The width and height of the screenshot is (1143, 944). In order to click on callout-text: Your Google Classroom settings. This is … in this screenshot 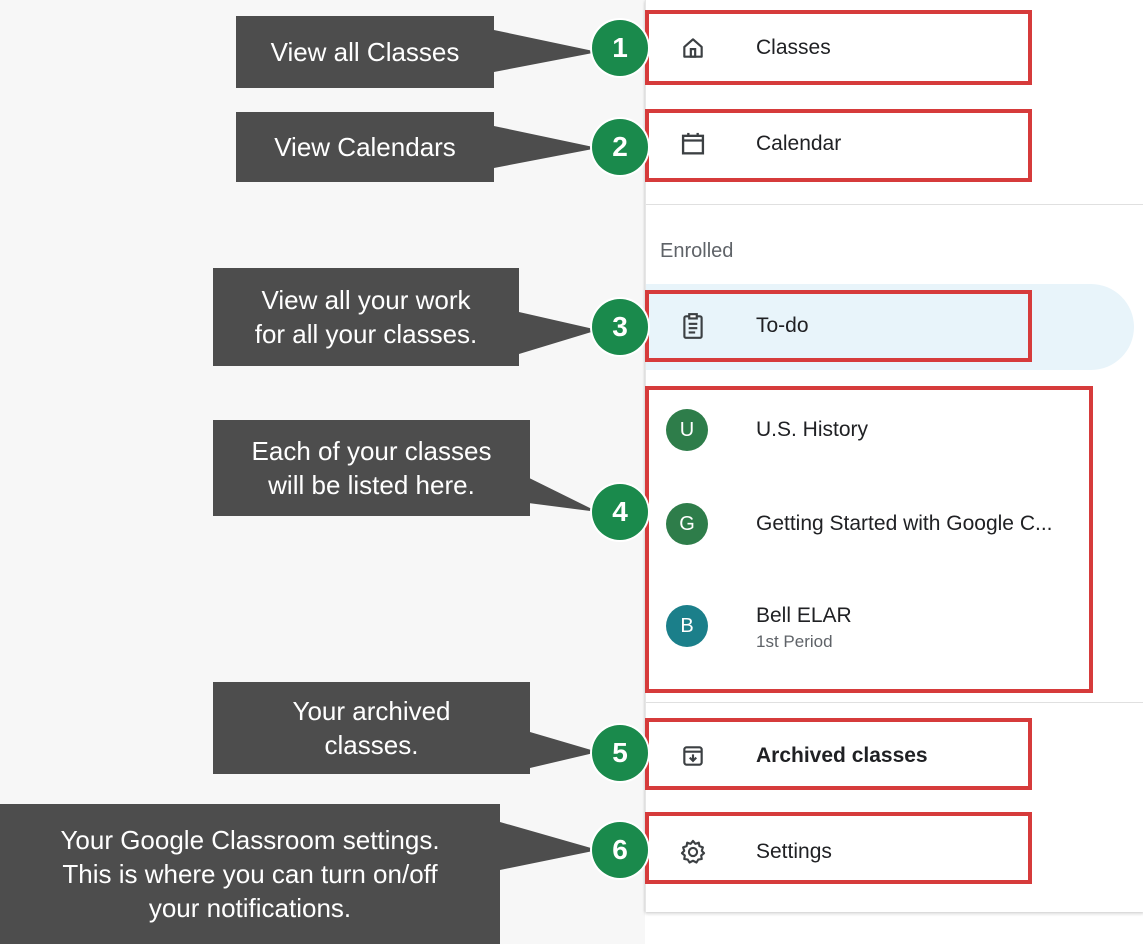, I will do `click(250, 874)`.